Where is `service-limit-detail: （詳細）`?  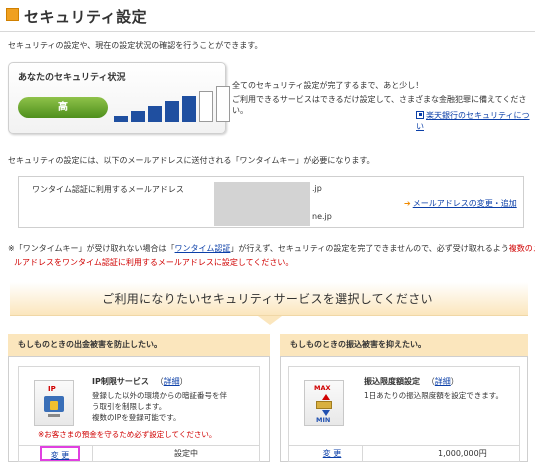
service-limit-detail: （詳細） is located at coordinates (443, 381).